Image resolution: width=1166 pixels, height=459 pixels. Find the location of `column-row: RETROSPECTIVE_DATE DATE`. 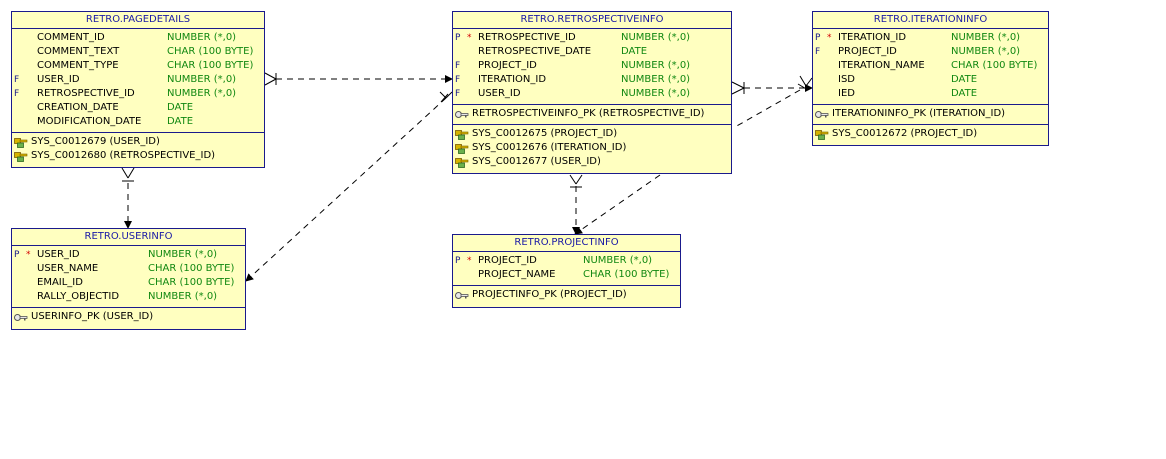

column-row: RETROSPECTIVE_DATE DATE is located at coordinates (592, 52).